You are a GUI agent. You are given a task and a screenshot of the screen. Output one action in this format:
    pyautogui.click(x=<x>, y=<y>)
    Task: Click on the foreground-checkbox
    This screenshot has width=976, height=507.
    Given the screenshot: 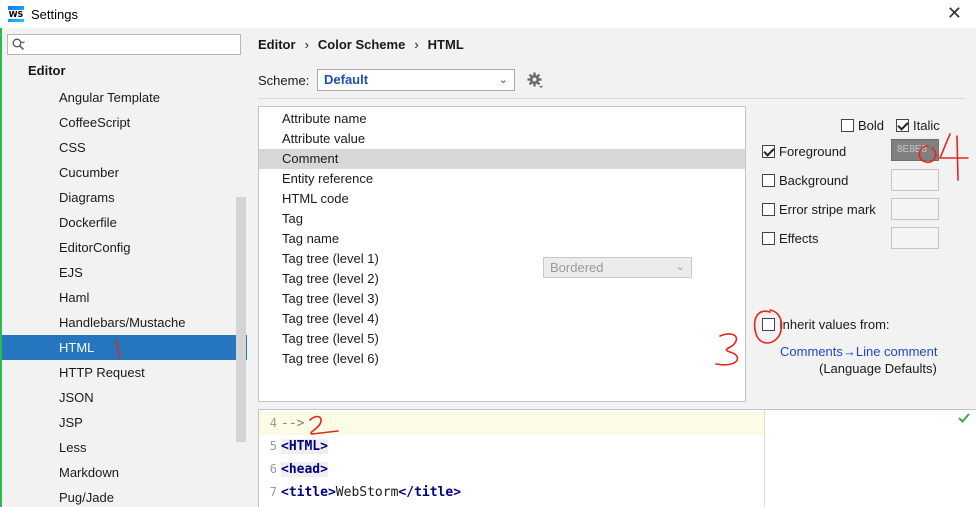 What is the action you would take?
    pyautogui.click(x=768, y=151)
    